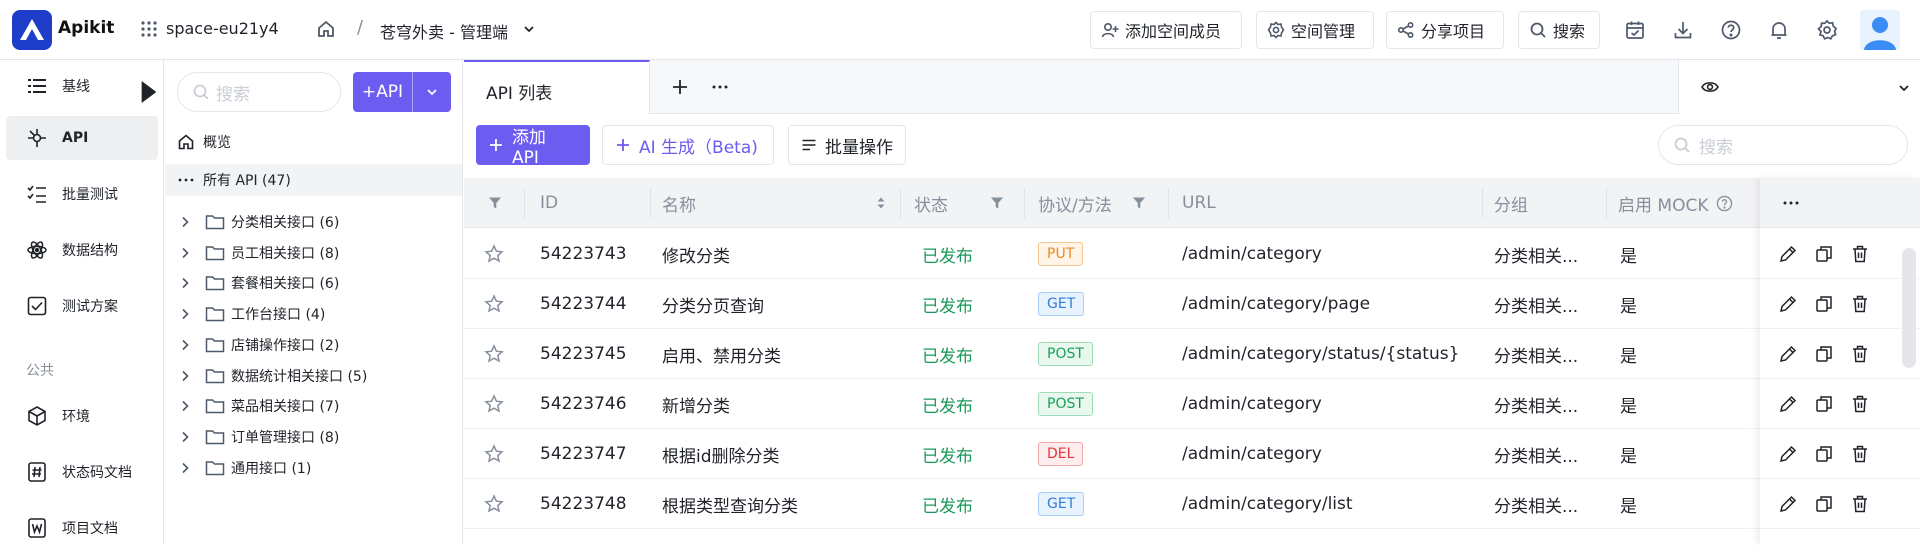 This screenshot has height=545, width=1920. What do you see at coordinates (313, 468) in the screenshot?
I see `tree-folder: 通用接口 (1)` at bounding box center [313, 468].